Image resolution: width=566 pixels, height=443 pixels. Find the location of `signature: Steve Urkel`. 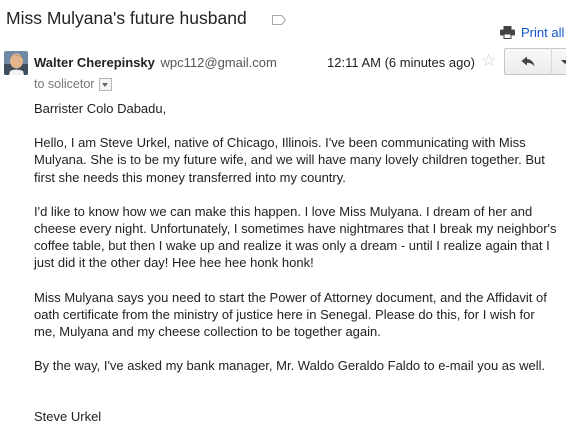

signature: Steve Urkel is located at coordinates (68, 417).